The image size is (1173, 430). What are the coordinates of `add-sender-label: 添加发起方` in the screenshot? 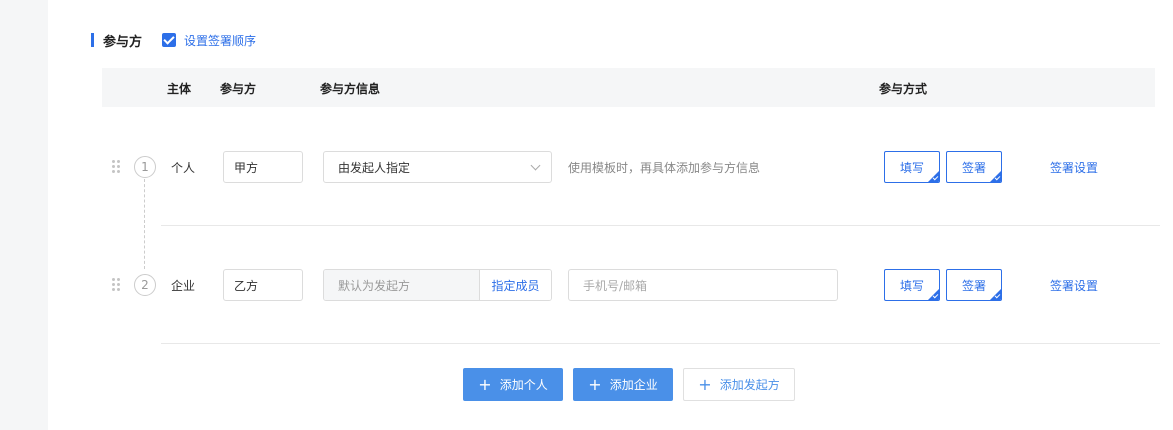 It's located at (749, 385).